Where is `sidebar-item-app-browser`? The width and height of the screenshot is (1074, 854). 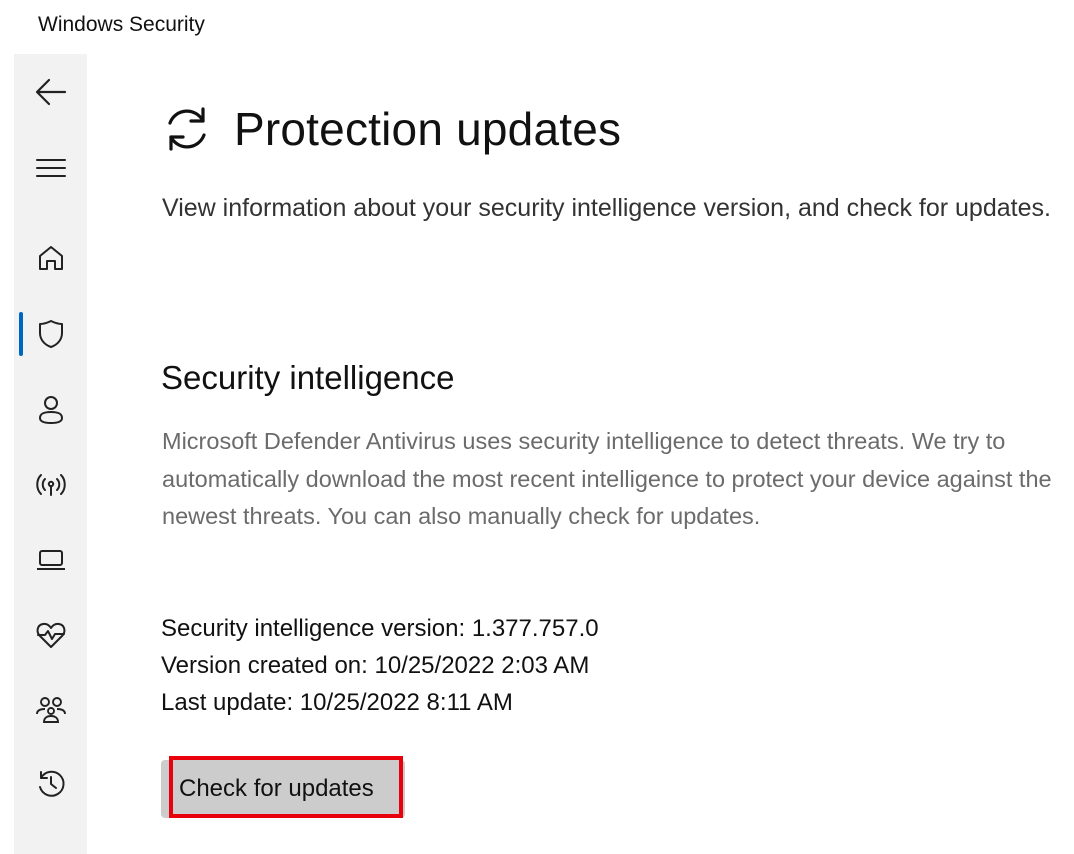
sidebar-item-app-browser is located at coordinates (51, 560).